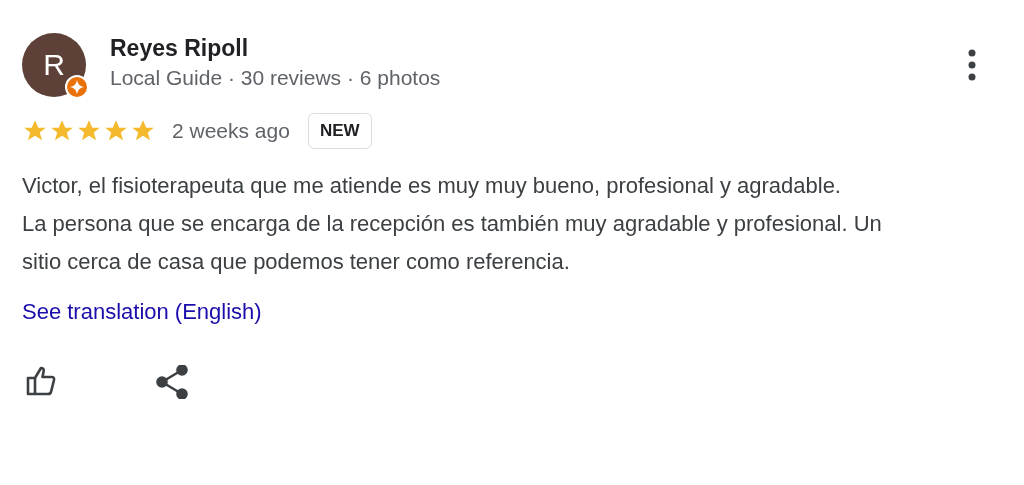 The height and width of the screenshot is (485, 1024). Describe the element at coordinates (142, 312) in the screenshot. I see `translation-link: See translation (English)` at that location.